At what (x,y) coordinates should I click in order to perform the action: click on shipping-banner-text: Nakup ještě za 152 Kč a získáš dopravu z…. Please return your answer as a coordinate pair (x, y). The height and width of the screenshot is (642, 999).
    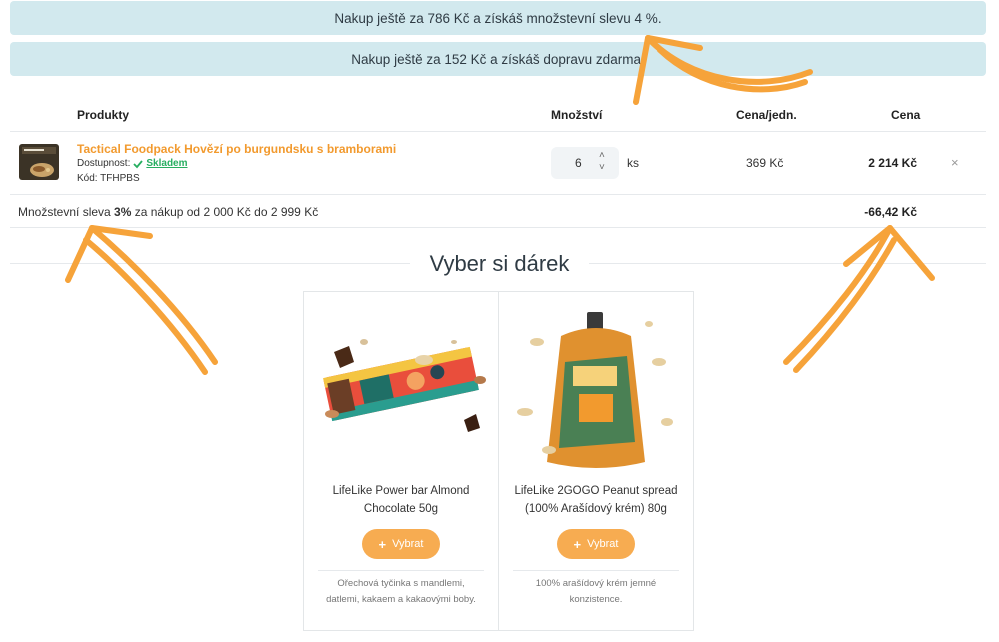
    Looking at the image, I should click on (498, 59).